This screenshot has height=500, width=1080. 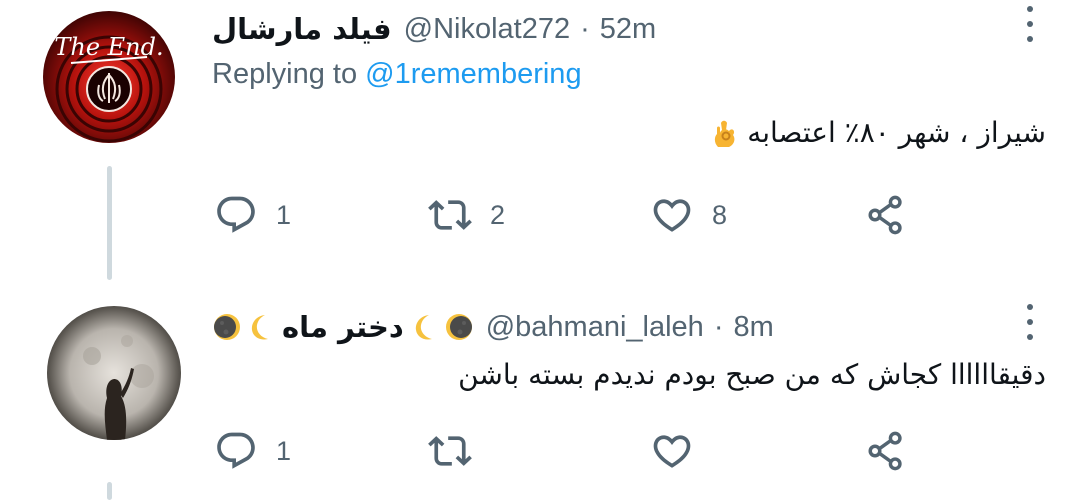 I want to click on display-name: فیلد مارشال, so click(x=302, y=29).